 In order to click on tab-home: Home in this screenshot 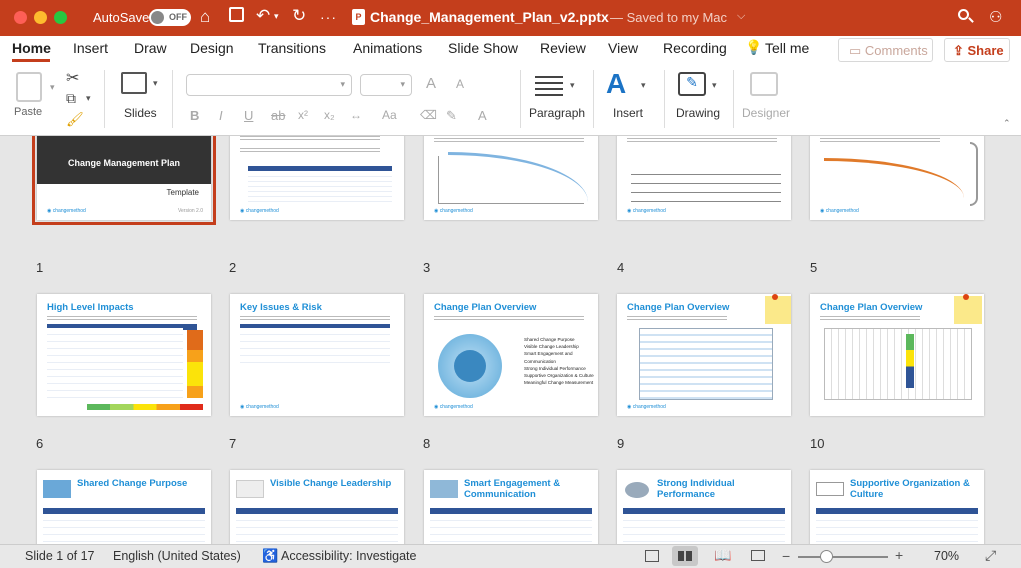, I will do `click(31, 48)`.